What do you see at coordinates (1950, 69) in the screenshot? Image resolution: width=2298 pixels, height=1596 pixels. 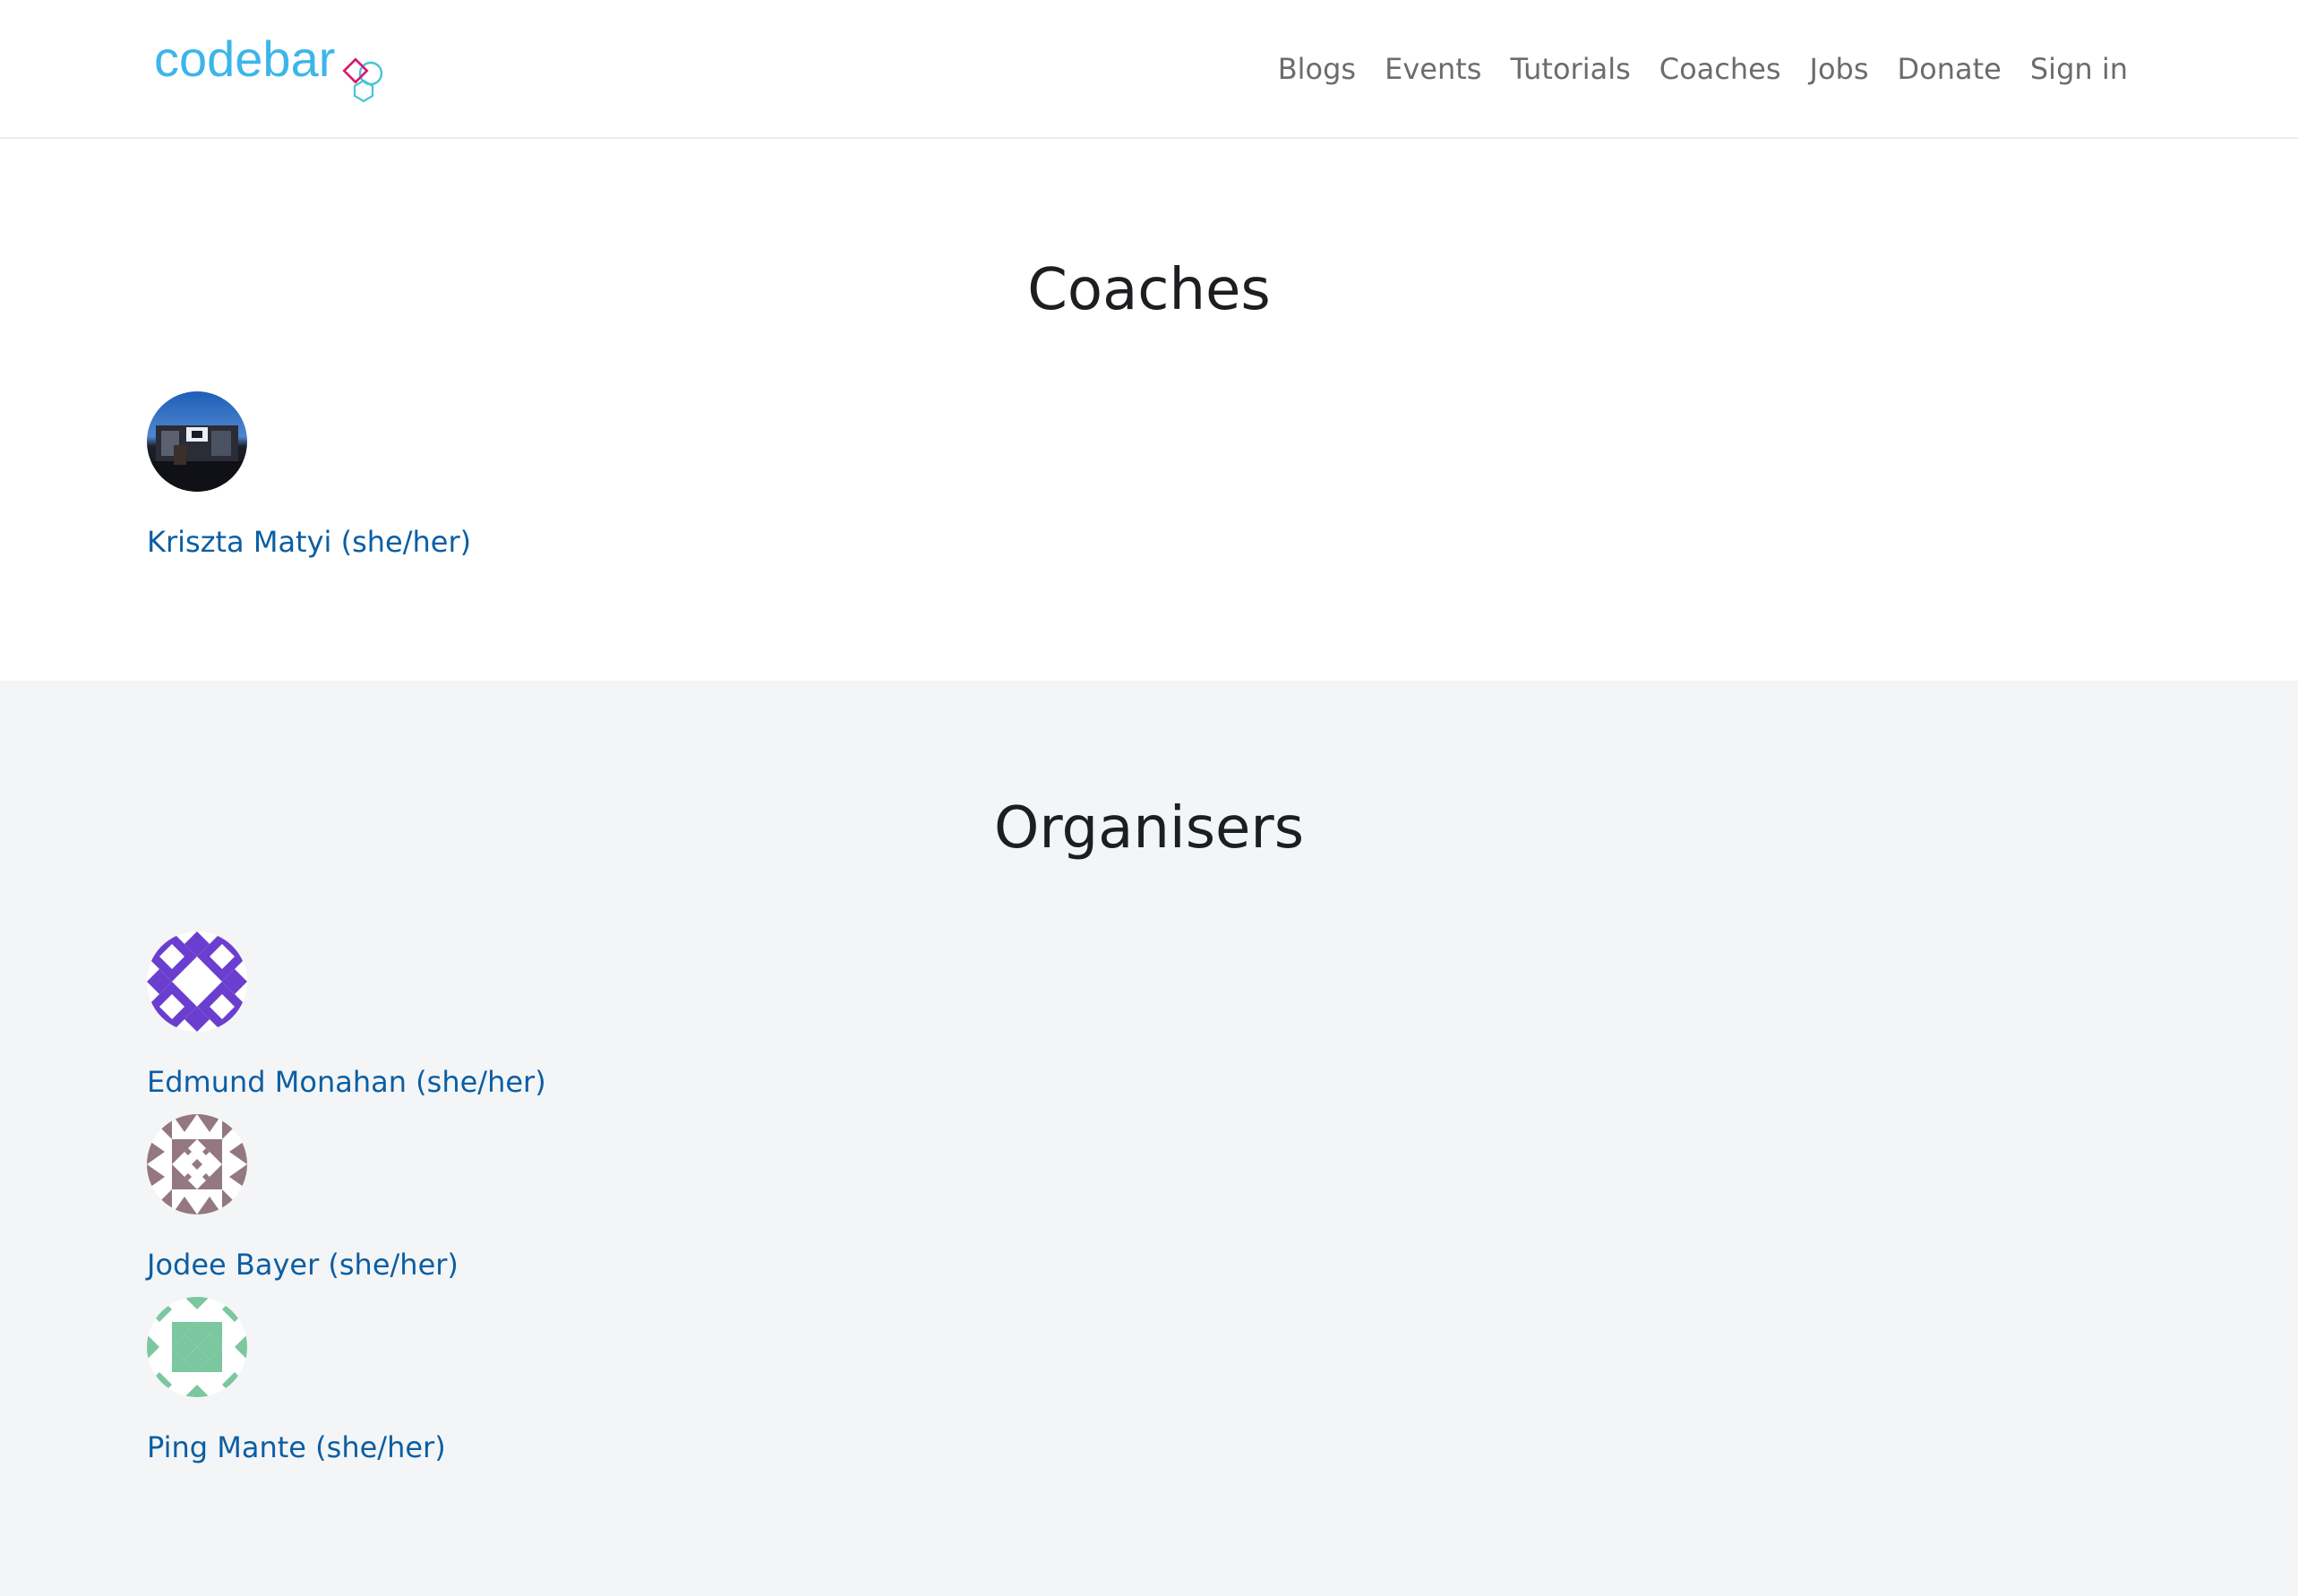 I see `nav-donate-link: Donate` at bounding box center [1950, 69].